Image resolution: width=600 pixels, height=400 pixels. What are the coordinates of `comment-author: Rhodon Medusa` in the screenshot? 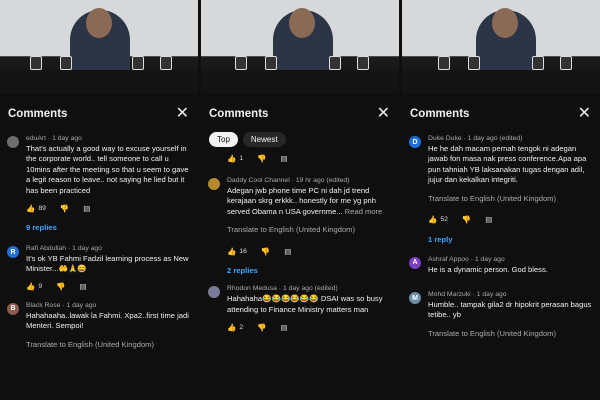 It's located at (252, 288).